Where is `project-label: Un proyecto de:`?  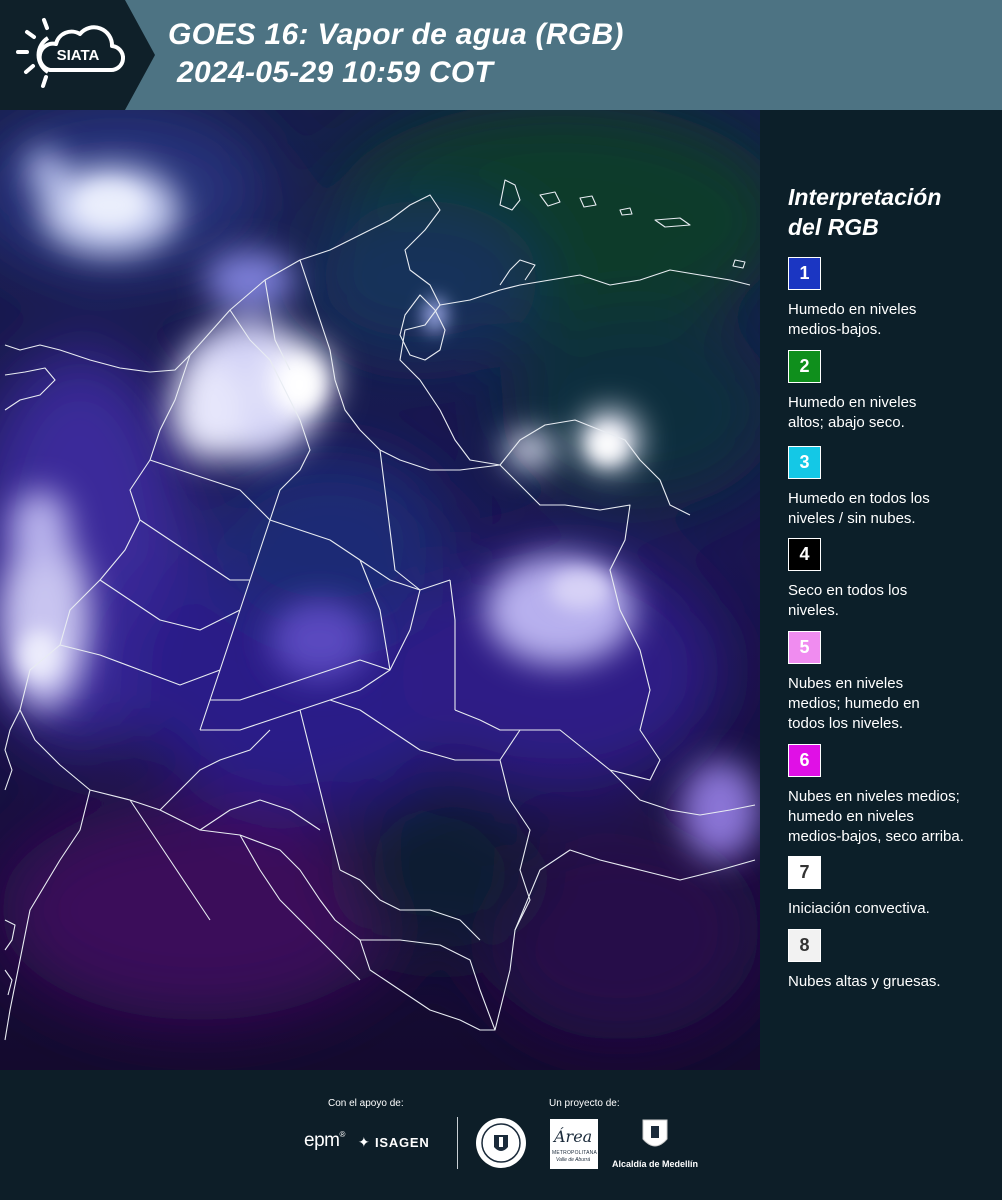
project-label: Un proyecto de: is located at coordinates (584, 1103).